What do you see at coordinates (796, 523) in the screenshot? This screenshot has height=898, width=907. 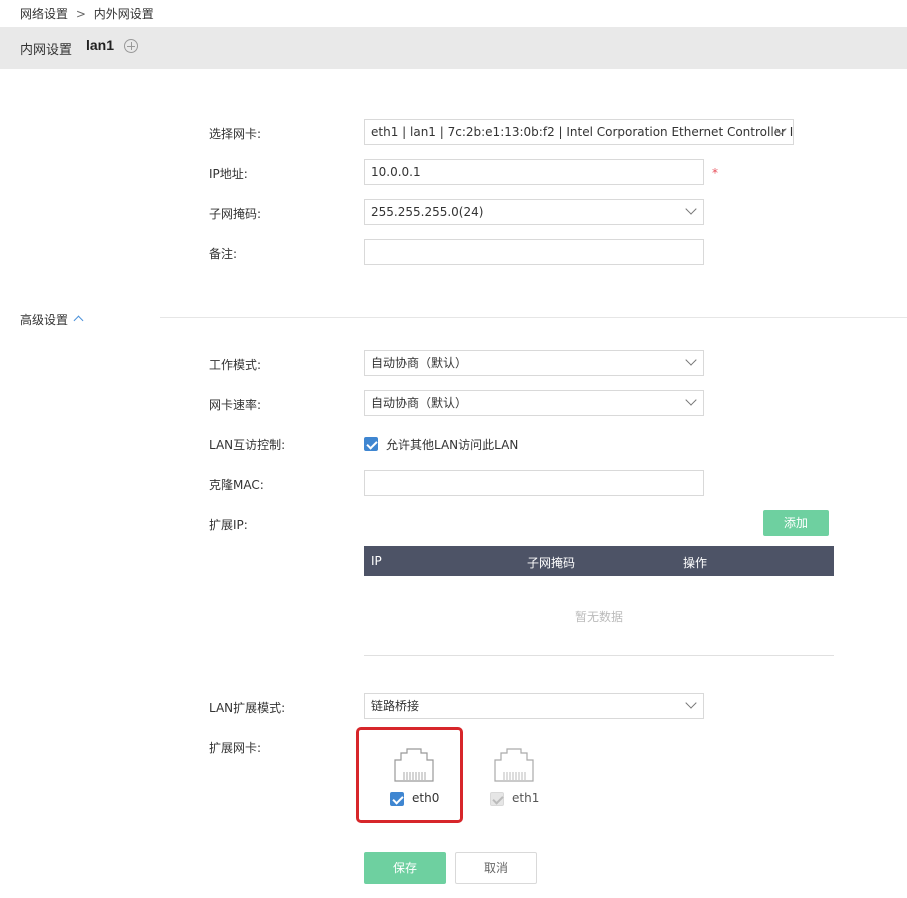 I see `add-button: 添加` at bounding box center [796, 523].